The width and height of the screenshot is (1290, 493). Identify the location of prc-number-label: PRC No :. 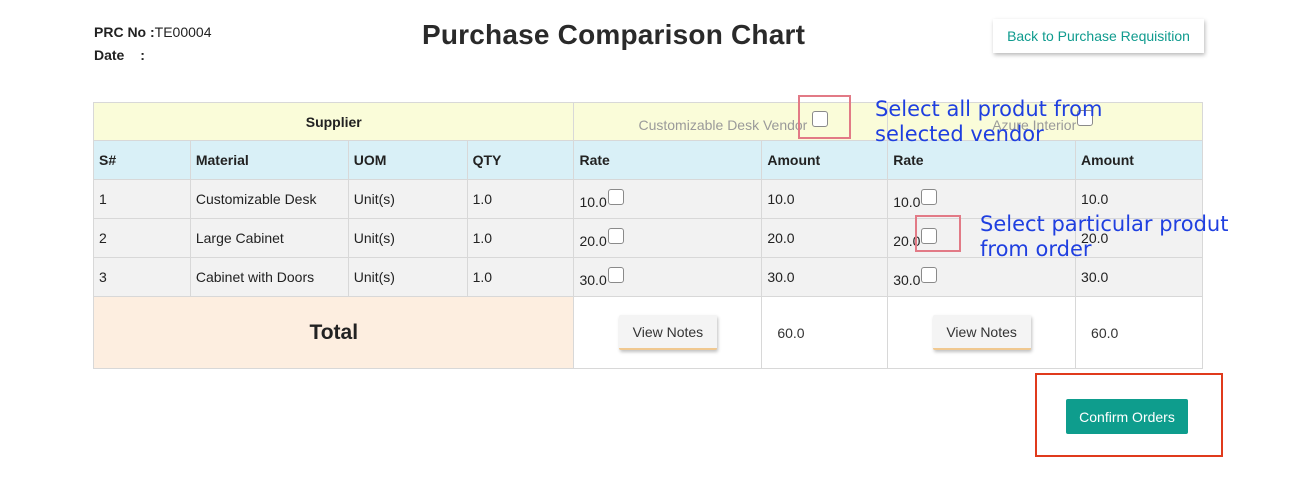
(124, 32).